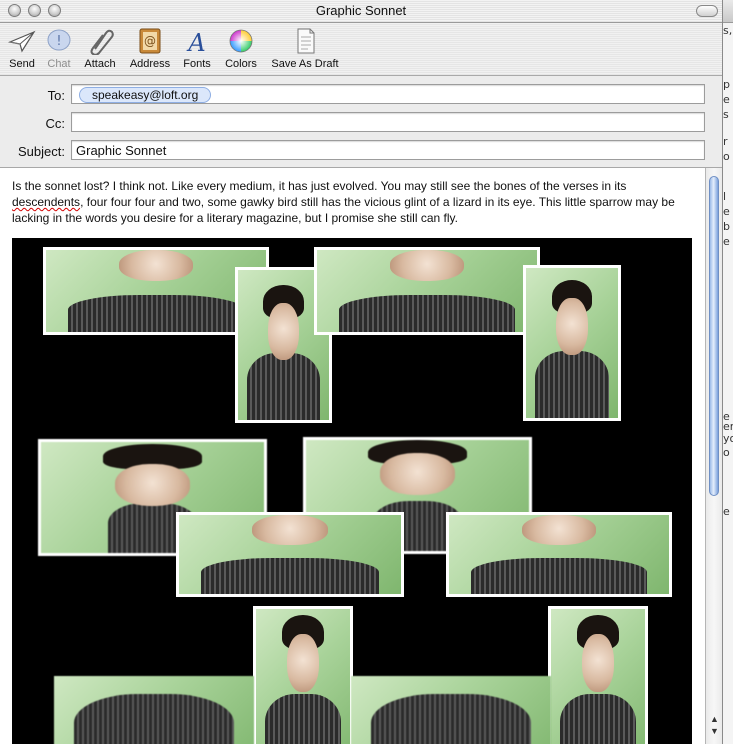 Image resolution: width=733 pixels, height=744 pixels. I want to click on address-book-icon: @, so click(150, 41).